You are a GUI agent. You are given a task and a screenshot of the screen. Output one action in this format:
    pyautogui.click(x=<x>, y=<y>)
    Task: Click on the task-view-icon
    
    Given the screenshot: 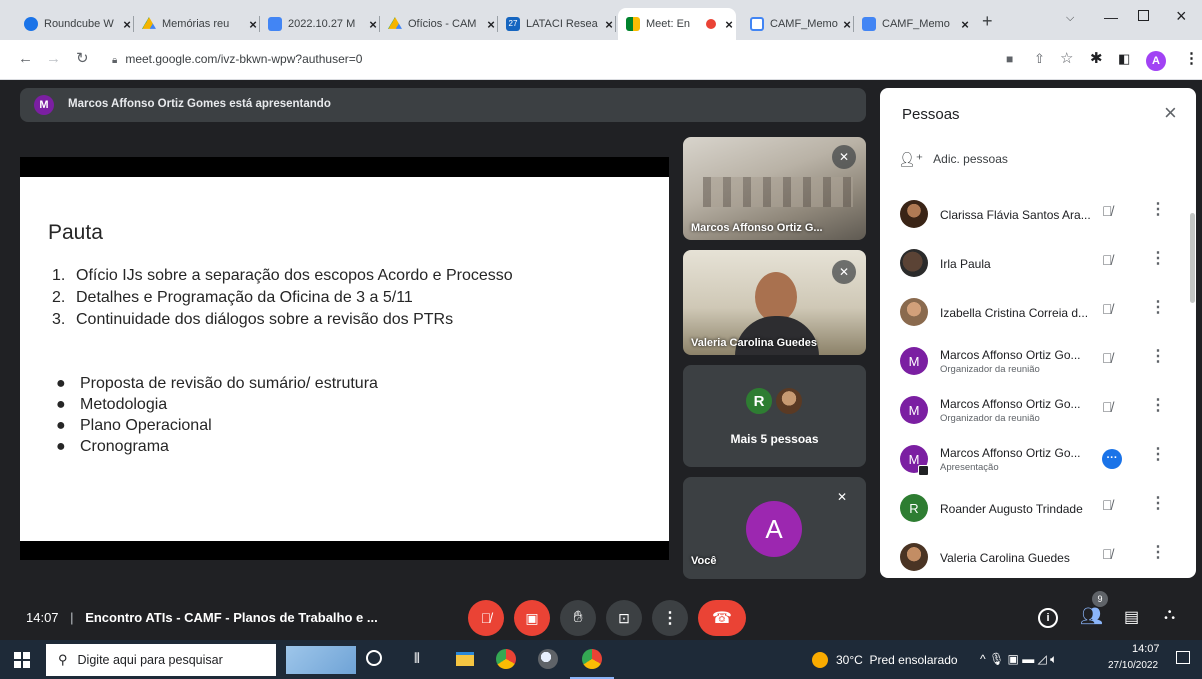 What is the action you would take?
    pyautogui.click(x=374, y=658)
    